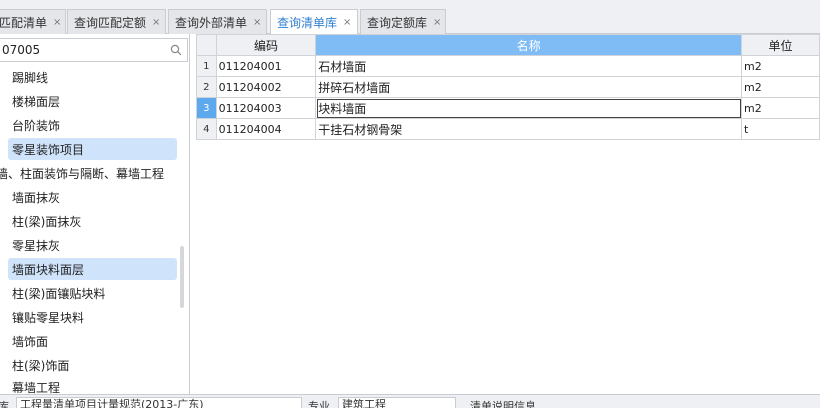 Image resolution: width=820 pixels, height=408 pixels. Describe the element at coordinates (529, 66) in the screenshot. I see `cell-name: 石材墙面` at that location.